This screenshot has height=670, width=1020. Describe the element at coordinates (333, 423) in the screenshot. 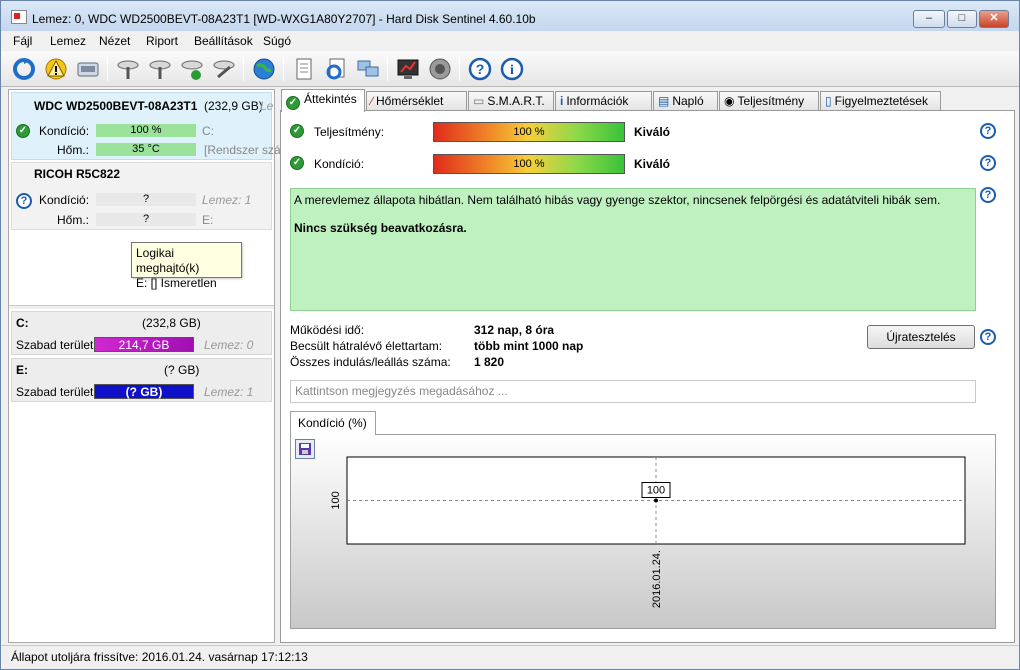

I see `chart-tab-condition: Kondíció (%)` at that location.